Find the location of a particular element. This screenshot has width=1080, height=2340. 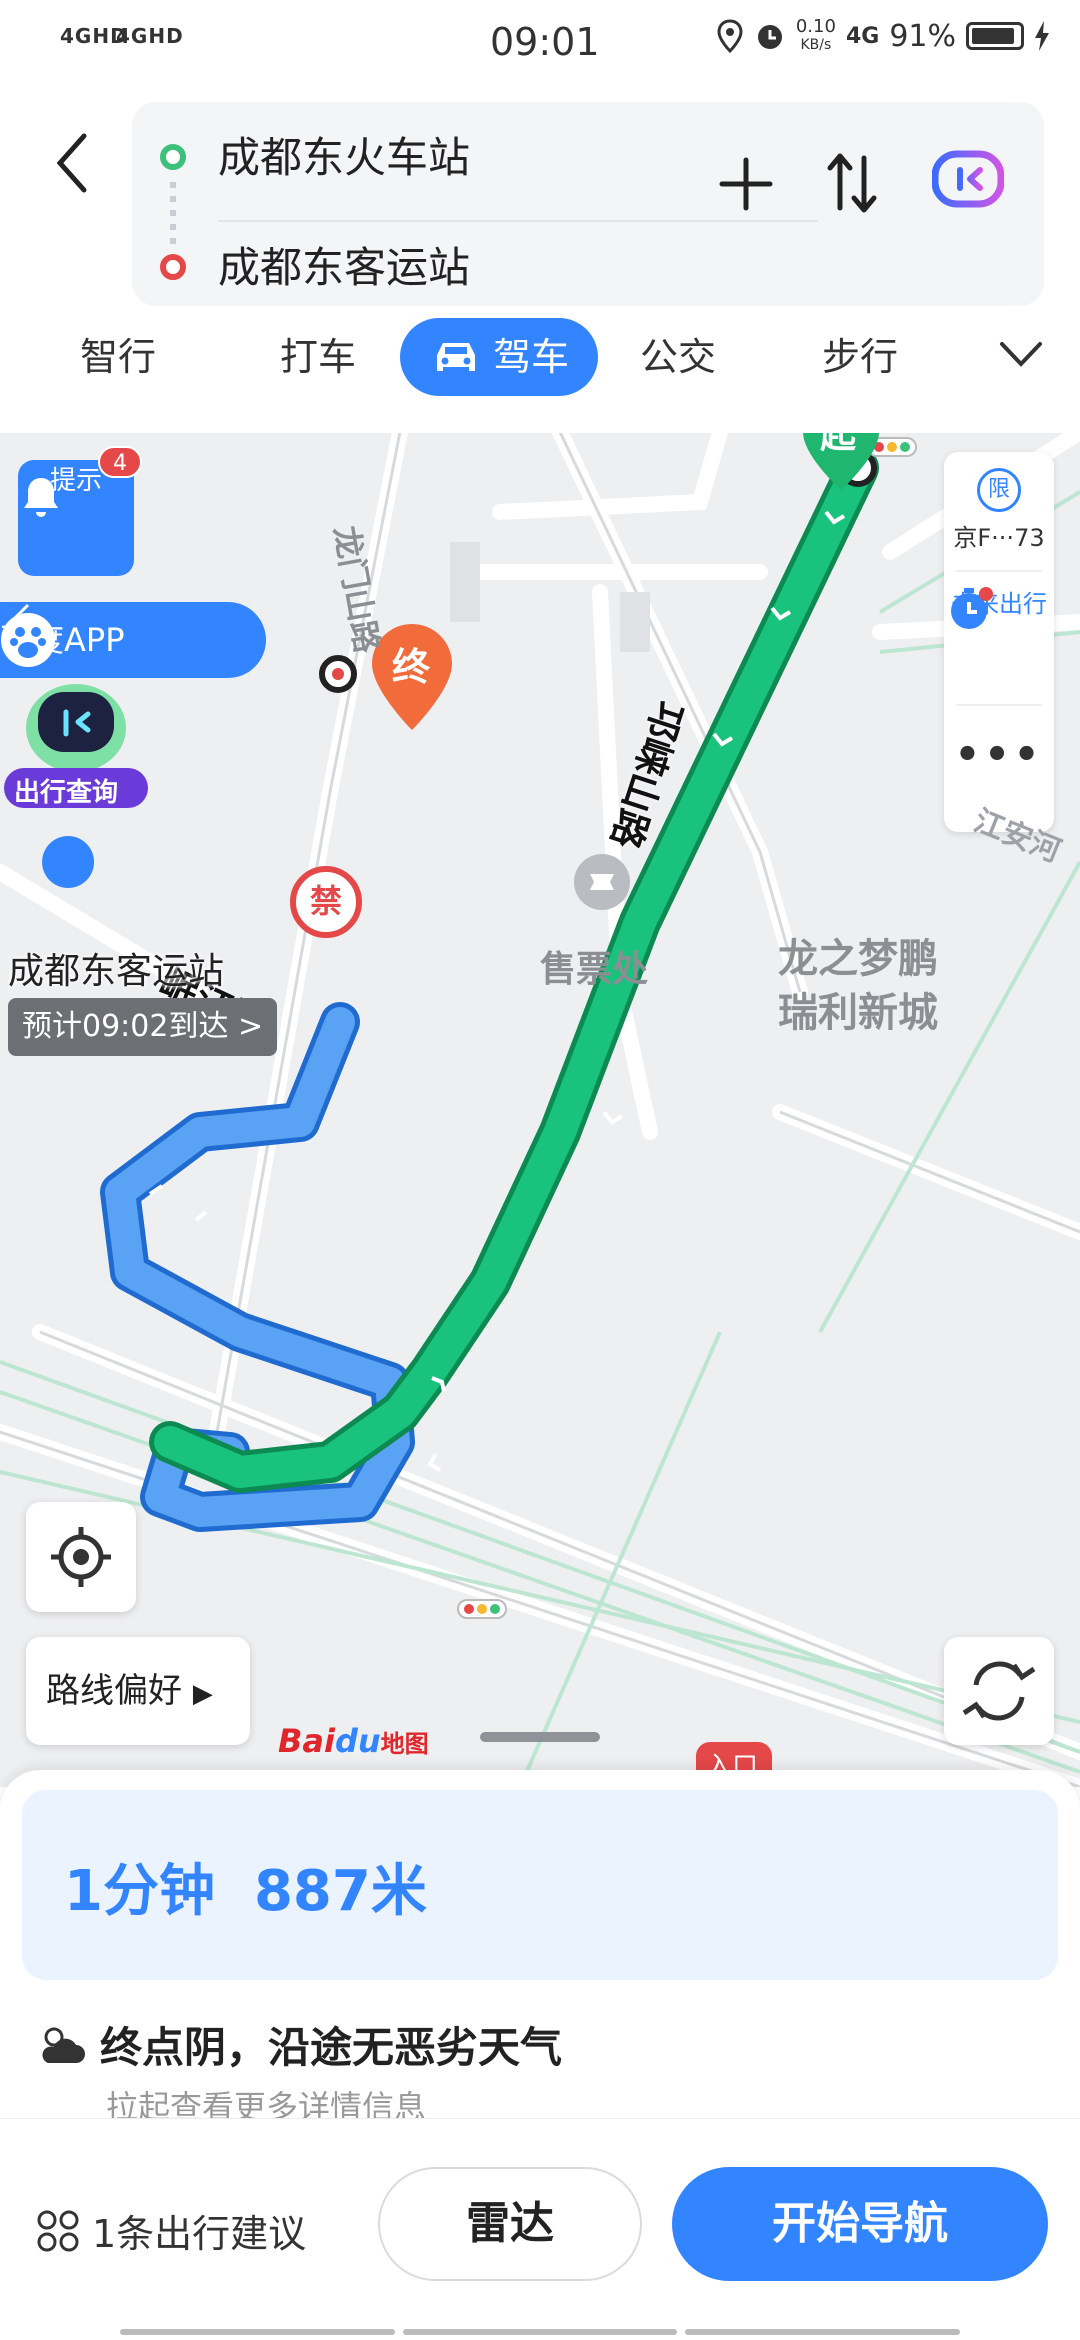

end-dot-icon is located at coordinates (173, 267).